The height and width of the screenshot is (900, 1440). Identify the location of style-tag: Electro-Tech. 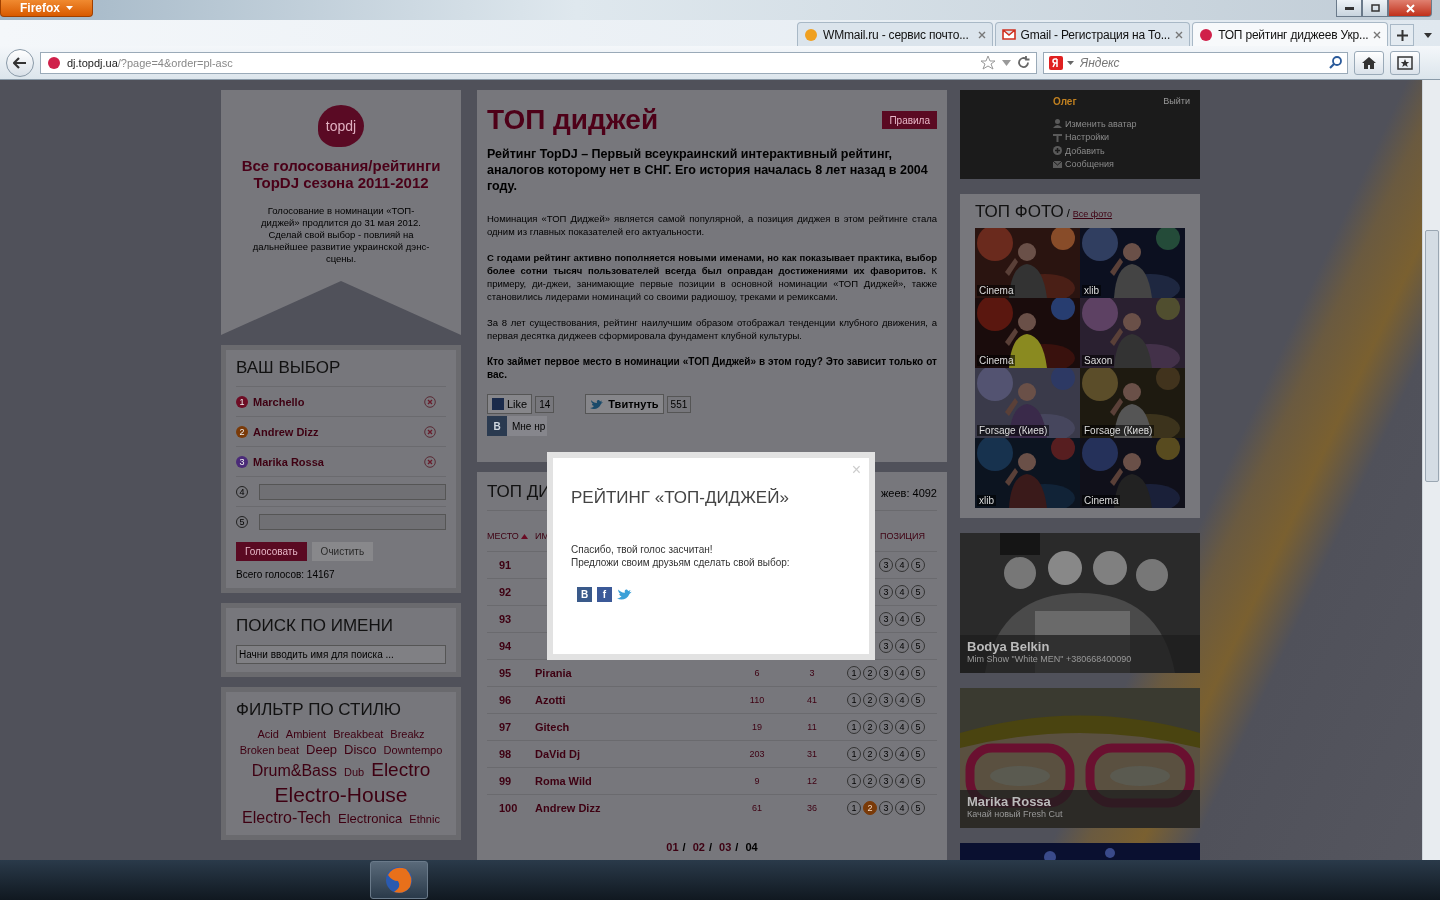
(286, 818).